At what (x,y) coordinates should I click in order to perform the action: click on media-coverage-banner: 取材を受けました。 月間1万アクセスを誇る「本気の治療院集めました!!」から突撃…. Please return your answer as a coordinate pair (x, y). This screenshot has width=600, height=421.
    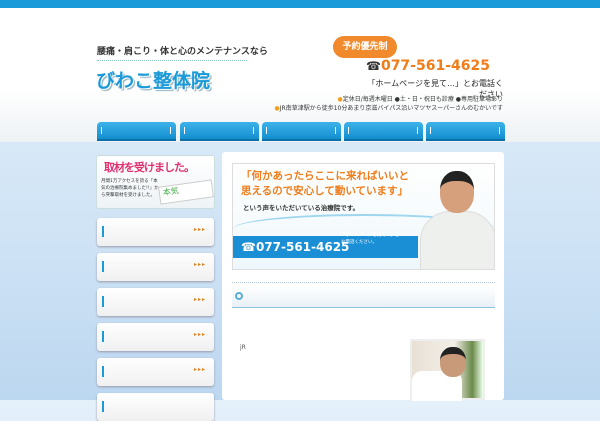
    Looking at the image, I should click on (155, 182).